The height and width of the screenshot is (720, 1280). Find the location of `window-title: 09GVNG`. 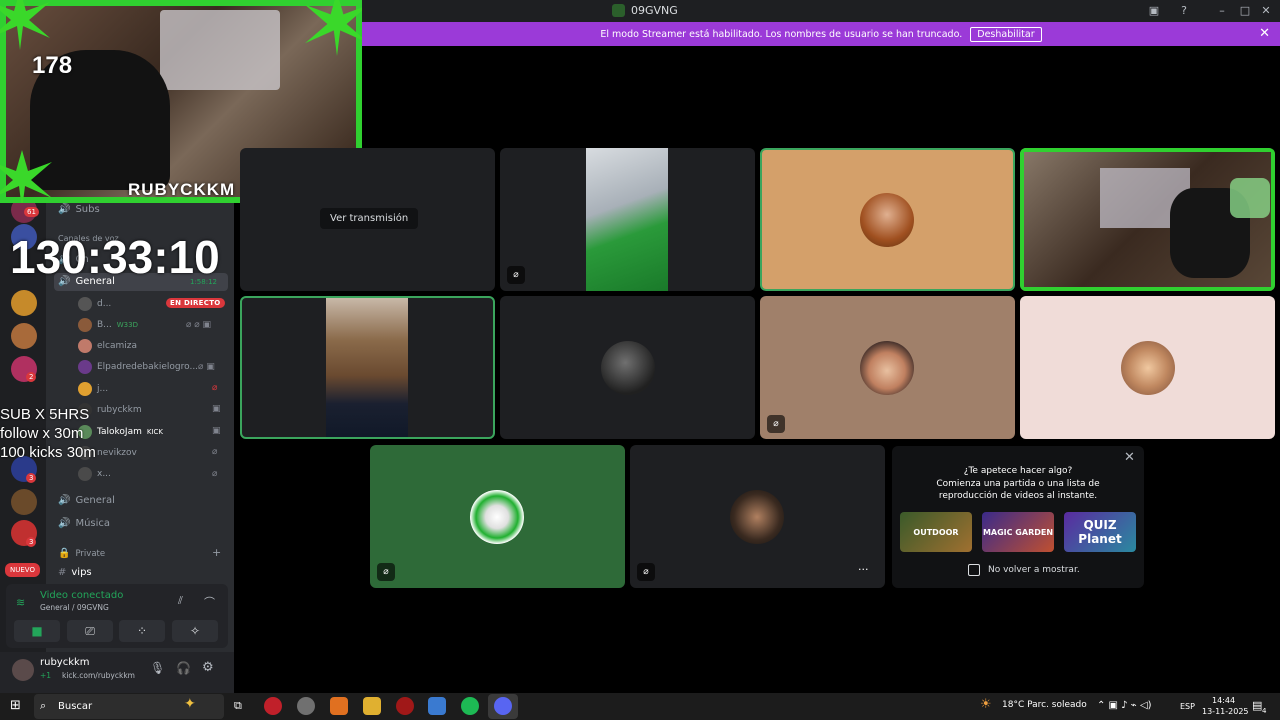

window-title: 09GVNG is located at coordinates (645, 10).